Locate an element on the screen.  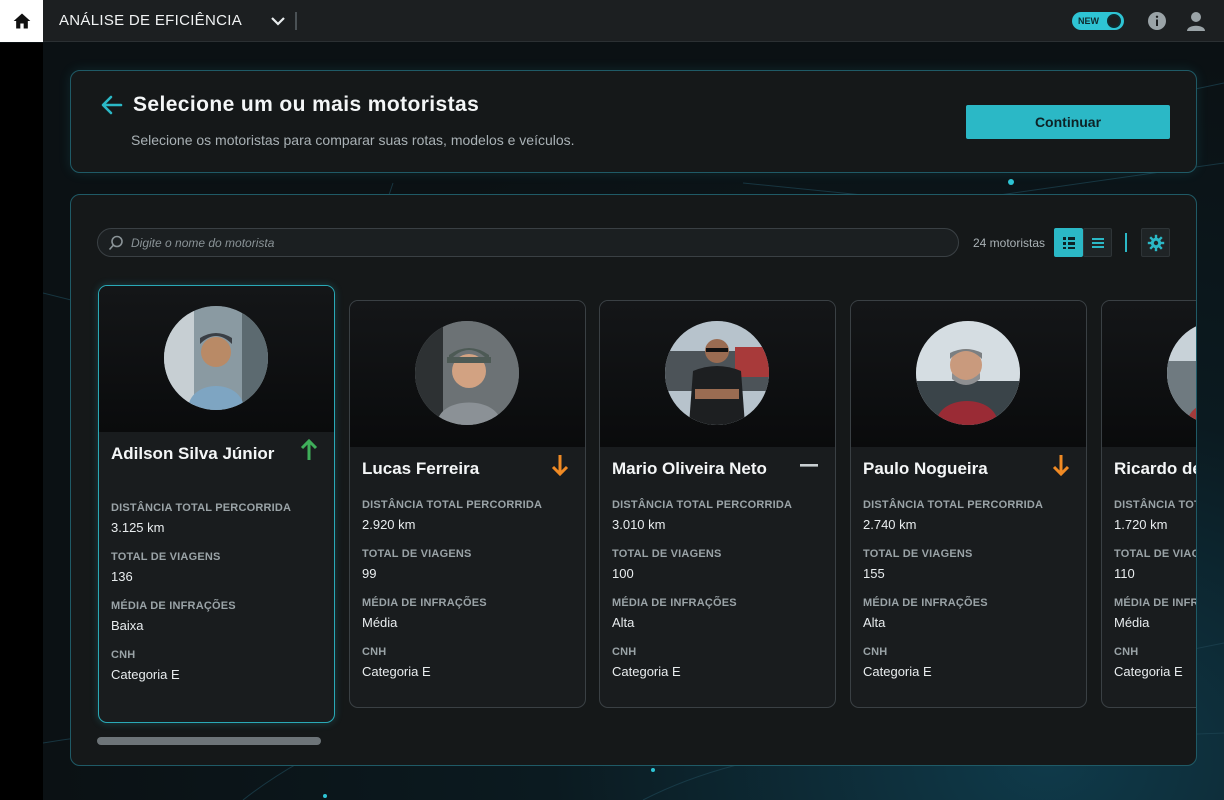
distance-value: 1.720 km is located at coordinates (1141, 524).